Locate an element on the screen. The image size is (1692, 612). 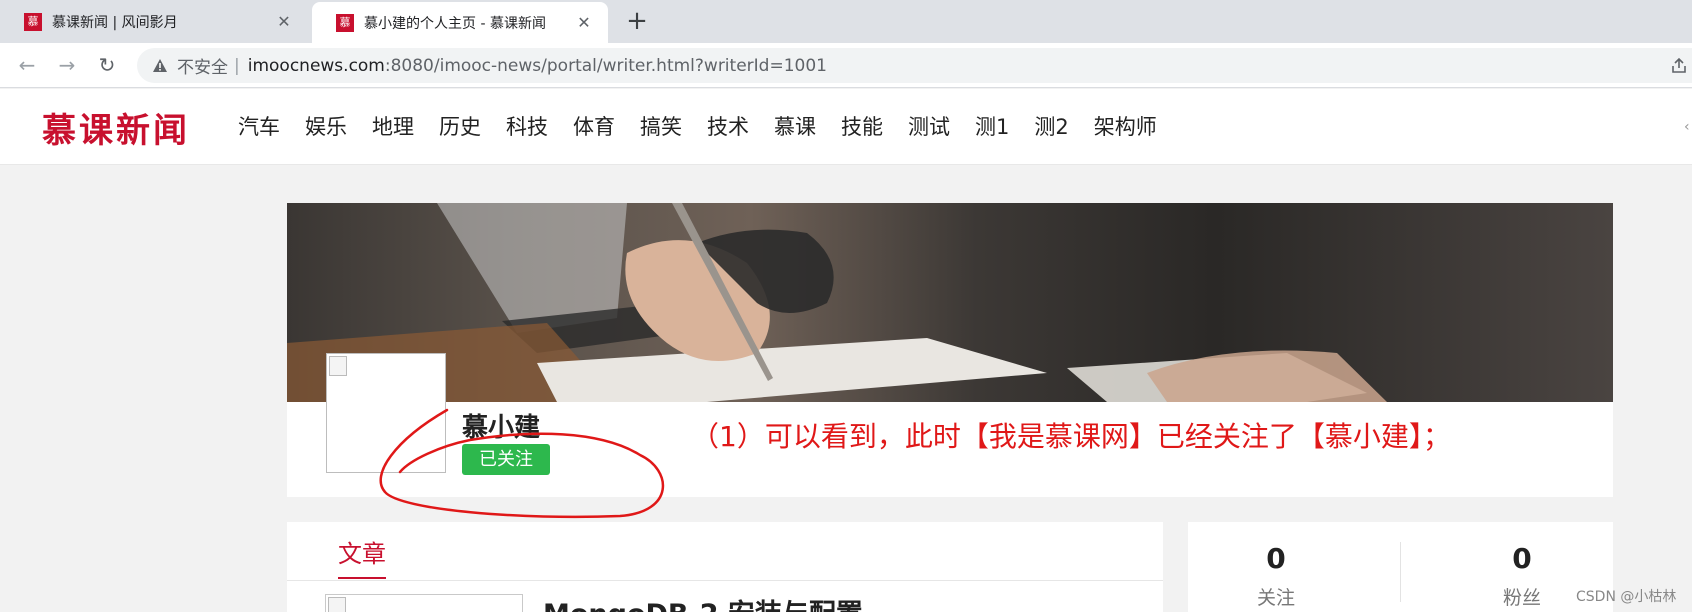
article-thumbnail is located at coordinates (424, 603).